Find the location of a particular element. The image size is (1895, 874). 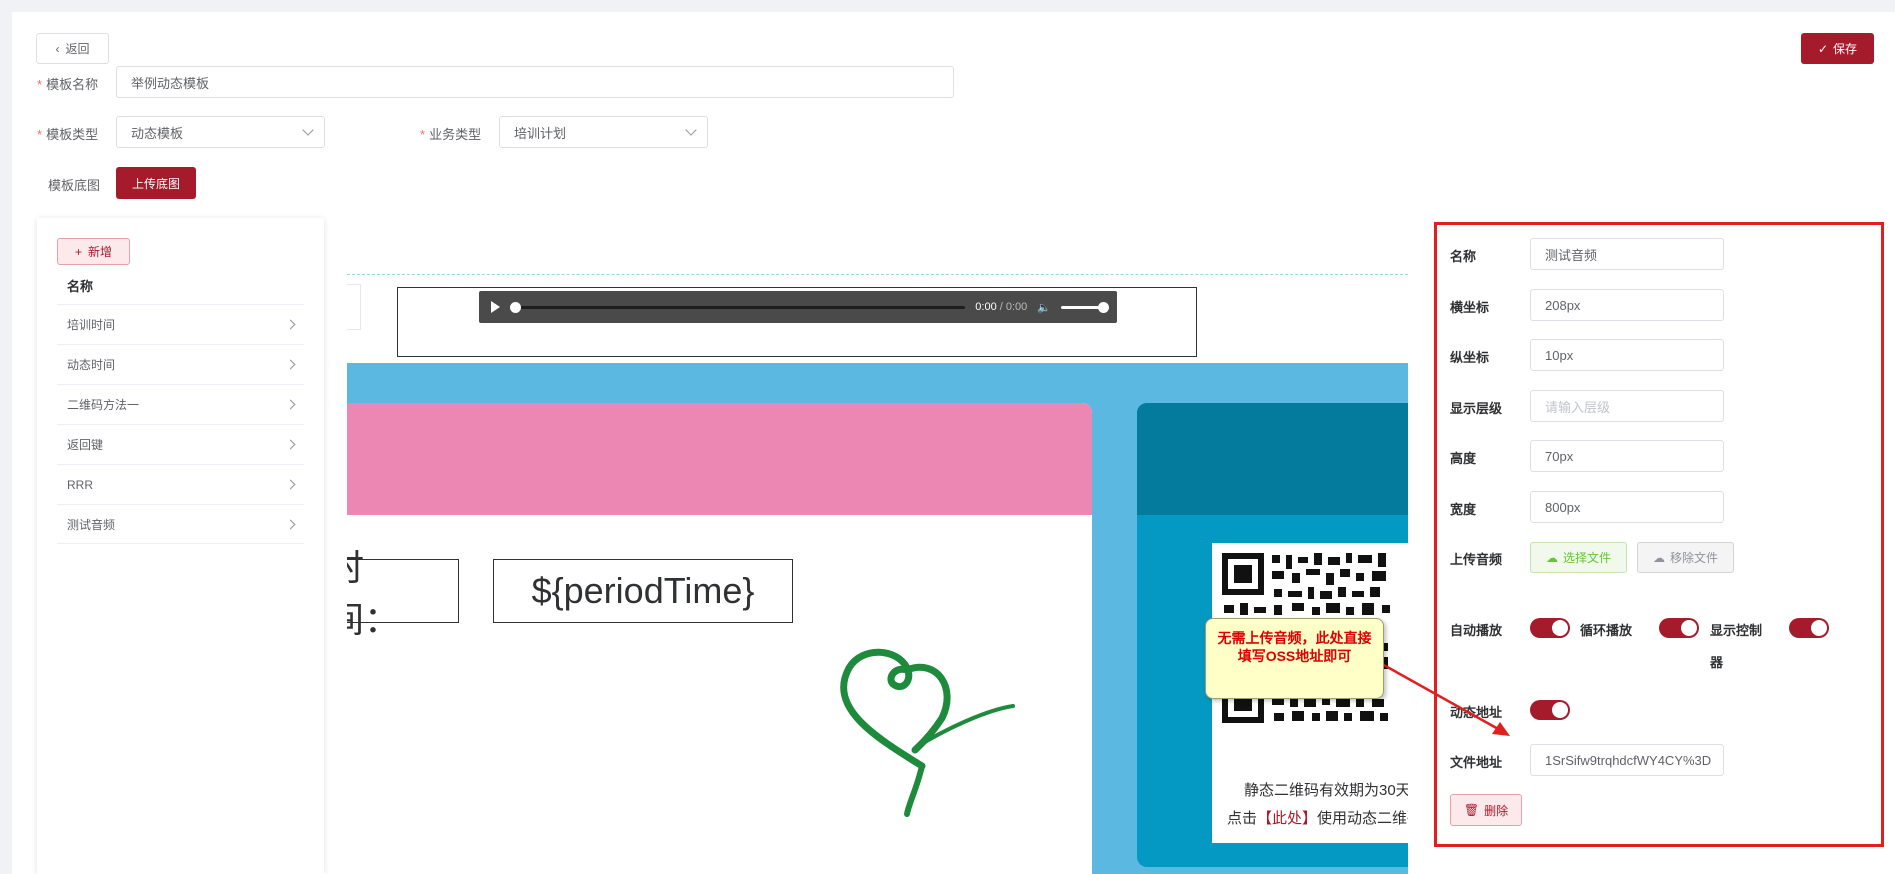

add-element-button: + 新增 is located at coordinates (93, 251).